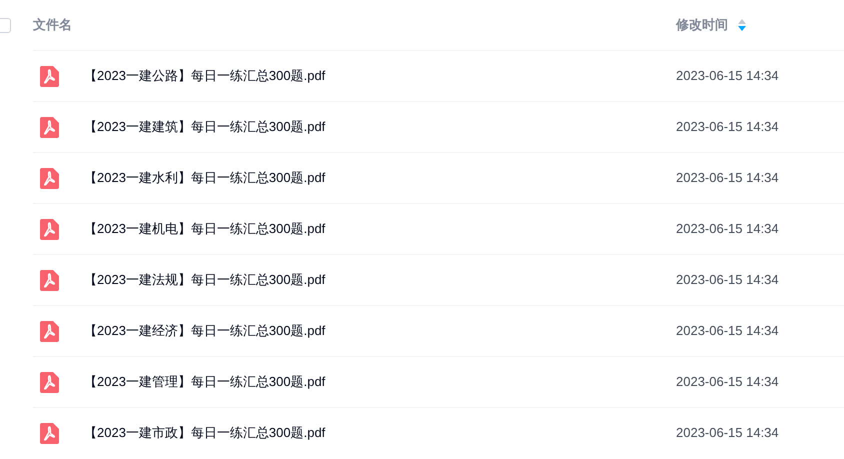 The width and height of the screenshot is (844, 459). What do you see at coordinates (380, 280) in the screenshot?
I see `file-name: 【2023一建法规】每日一练汇总300题.pdf` at bounding box center [380, 280].